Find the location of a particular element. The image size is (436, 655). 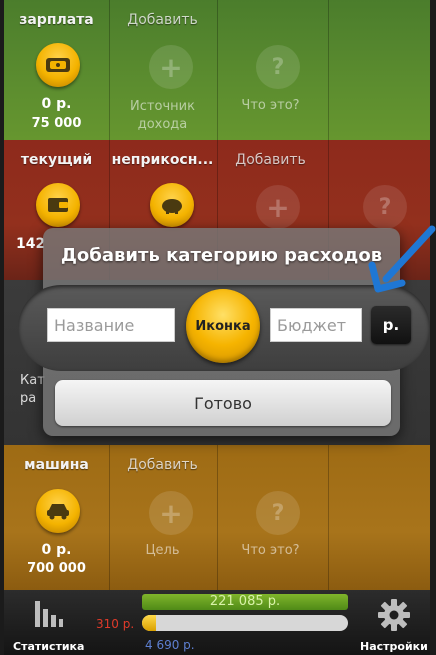

spent-progress-bar is located at coordinates (245, 623).